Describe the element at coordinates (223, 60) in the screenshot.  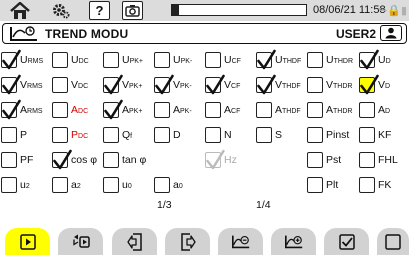
I see `param-checkbox: UCF` at that location.